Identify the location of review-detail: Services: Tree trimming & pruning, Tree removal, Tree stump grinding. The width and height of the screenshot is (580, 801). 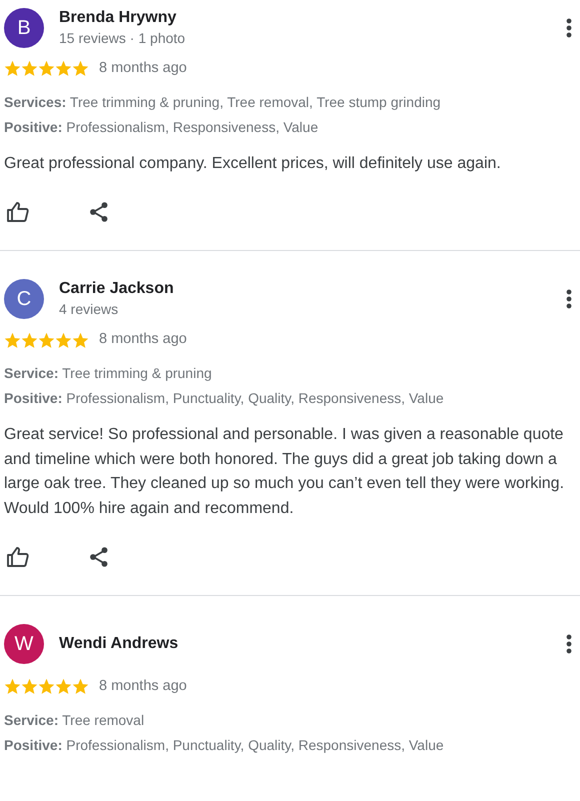
(223, 102).